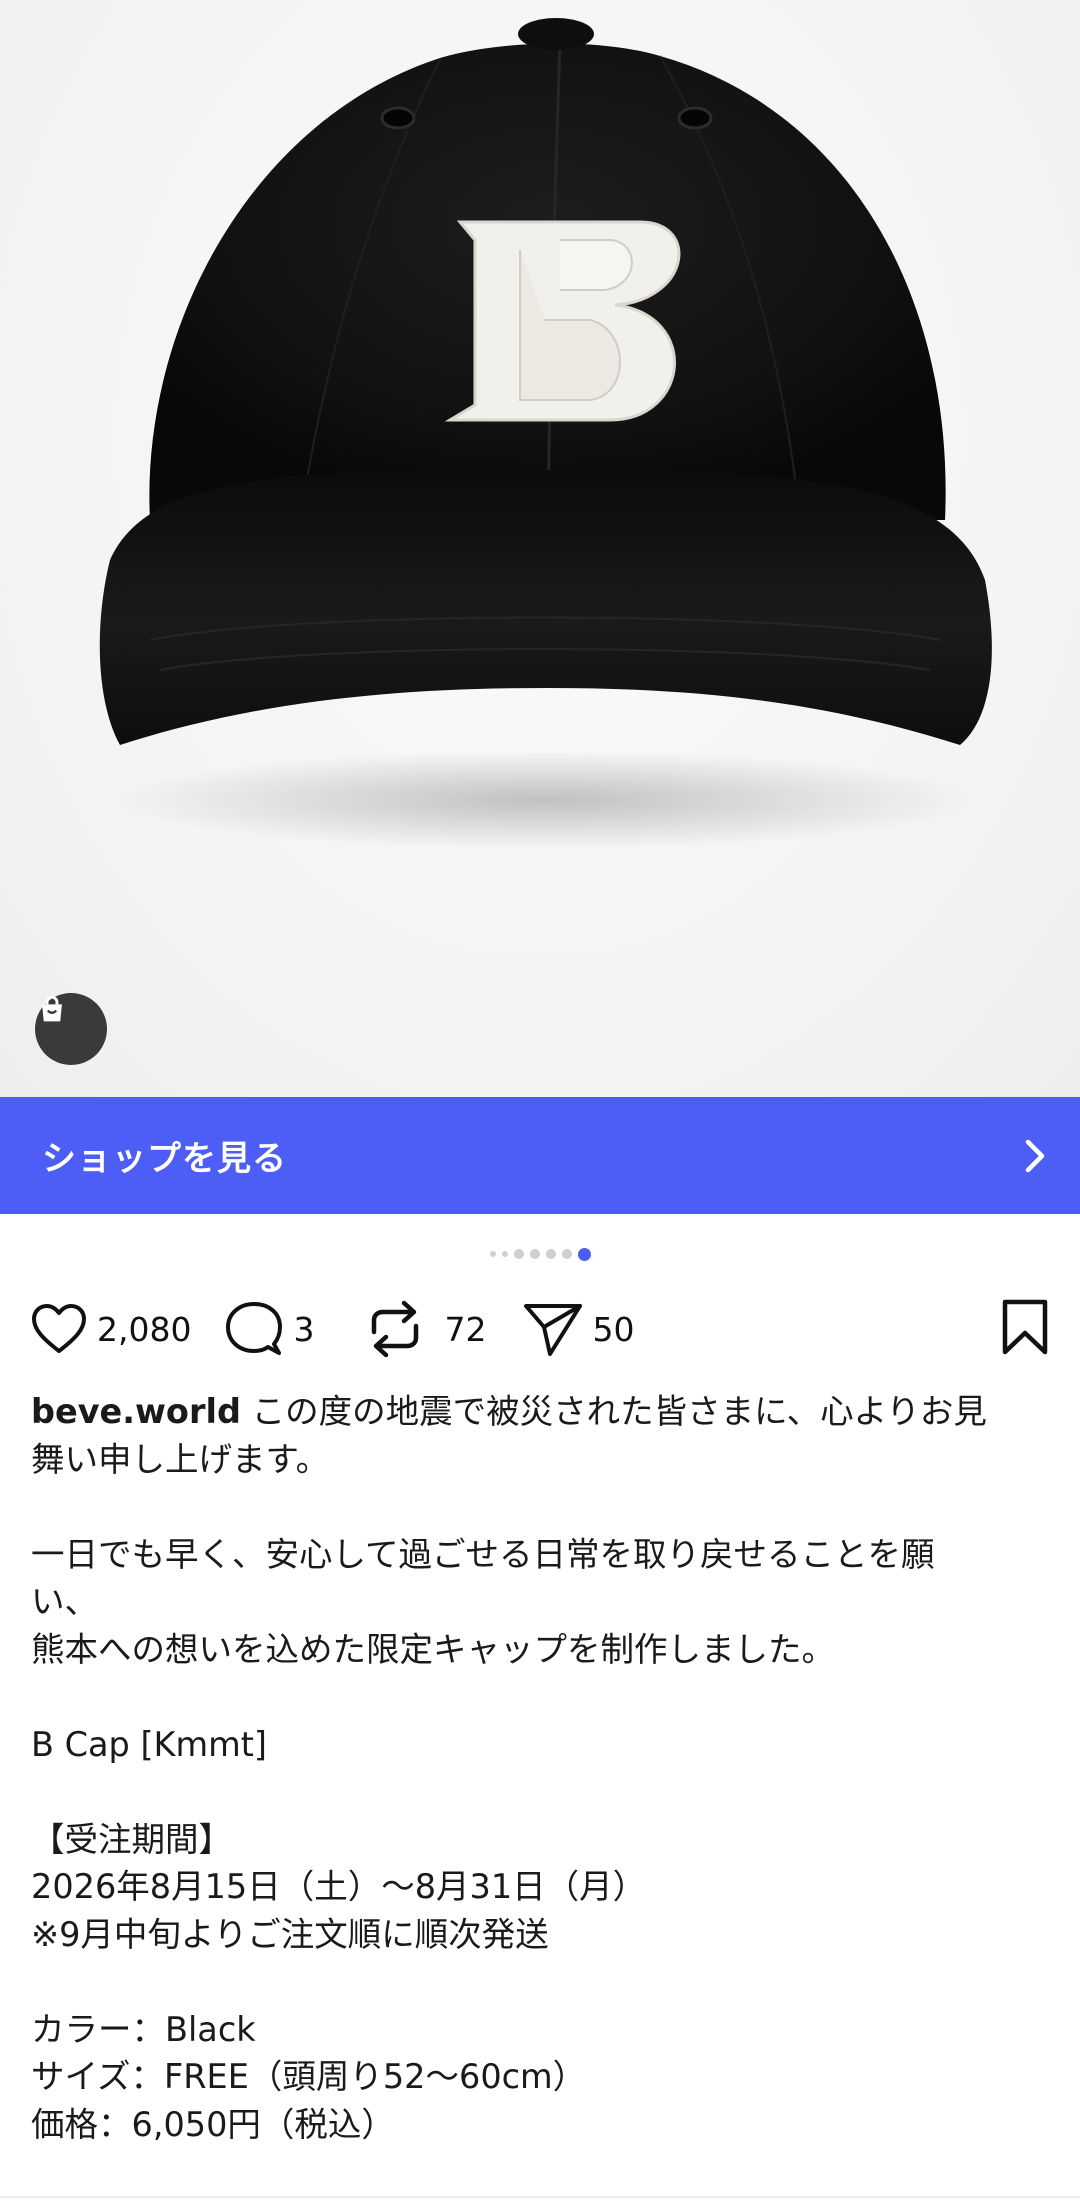 The image size is (1080, 2204). I want to click on bookmark-button, so click(1025, 1329).